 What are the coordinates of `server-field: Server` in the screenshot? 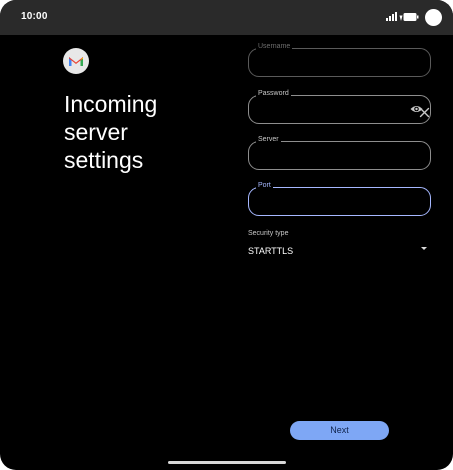 It's located at (339, 152).